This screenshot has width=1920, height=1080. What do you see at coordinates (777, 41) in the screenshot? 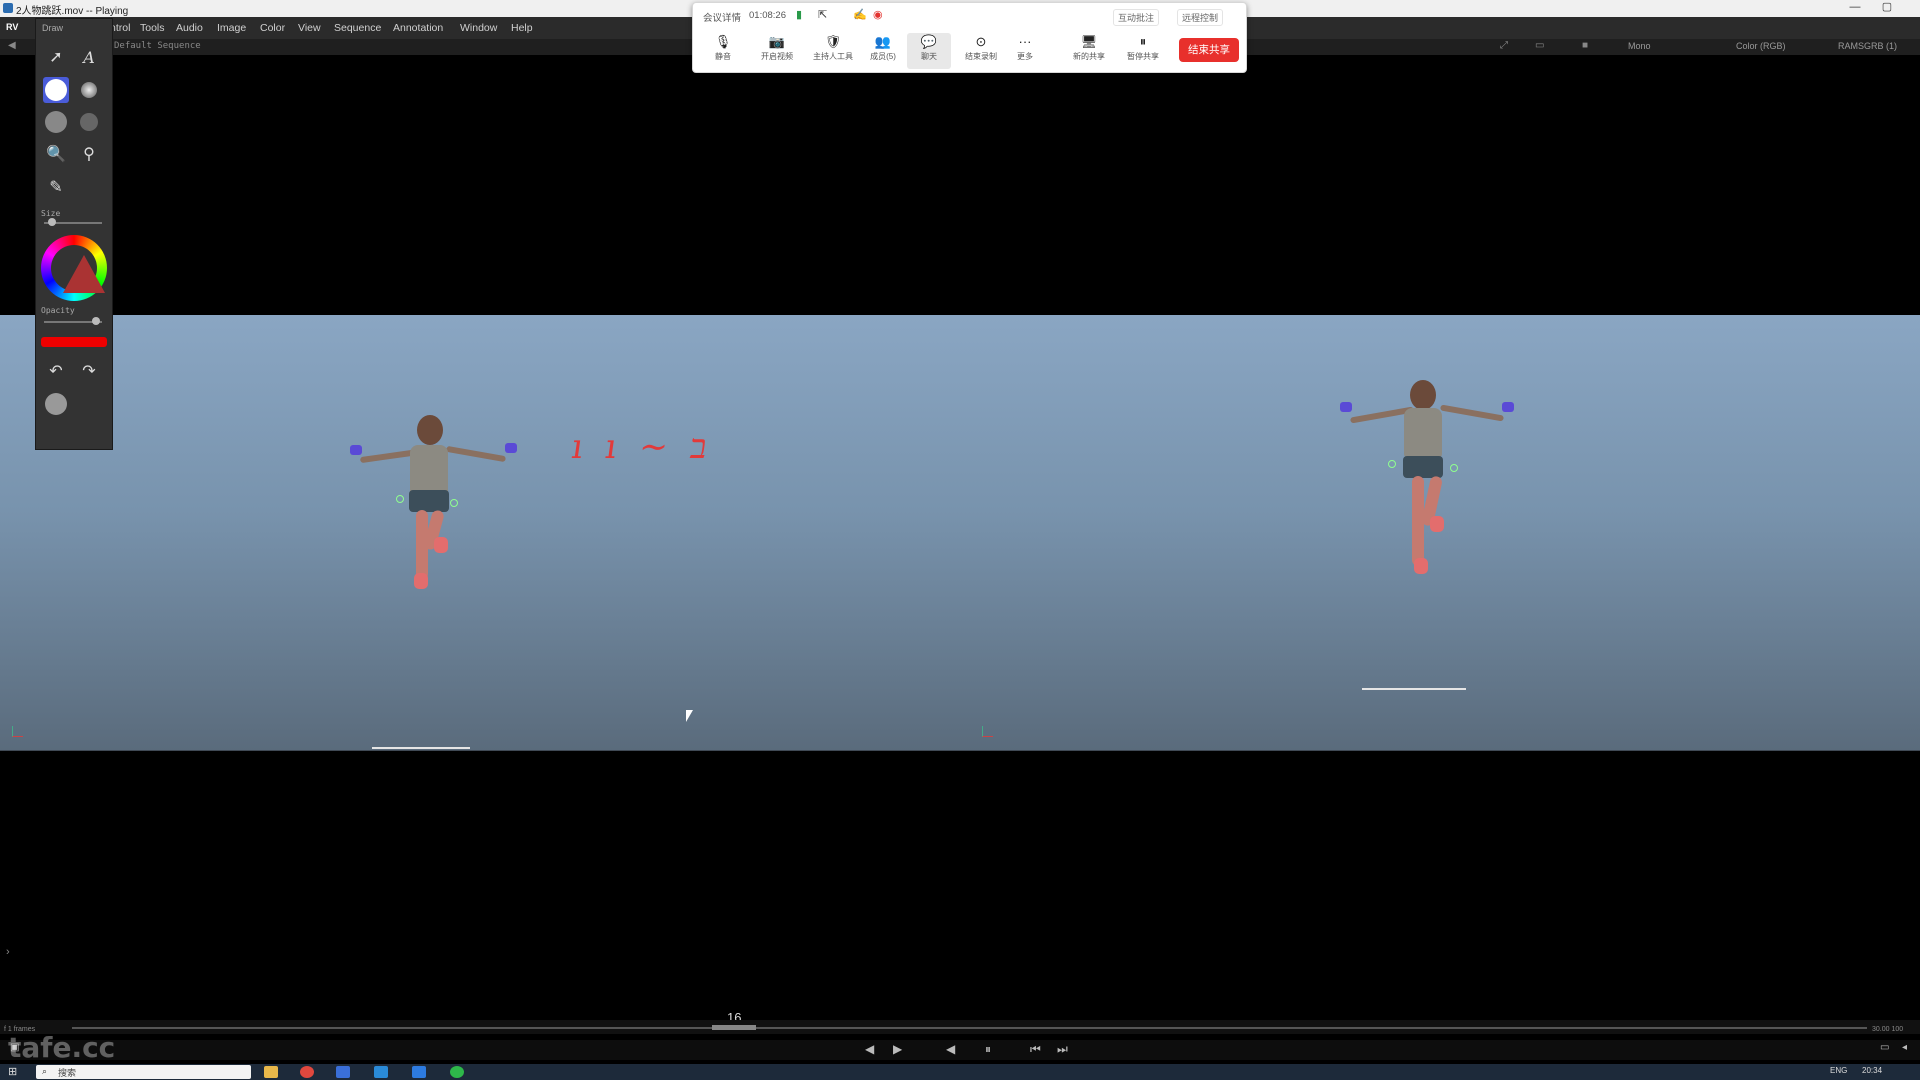
I see `camera-icon: 📷` at bounding box center [777, 41].